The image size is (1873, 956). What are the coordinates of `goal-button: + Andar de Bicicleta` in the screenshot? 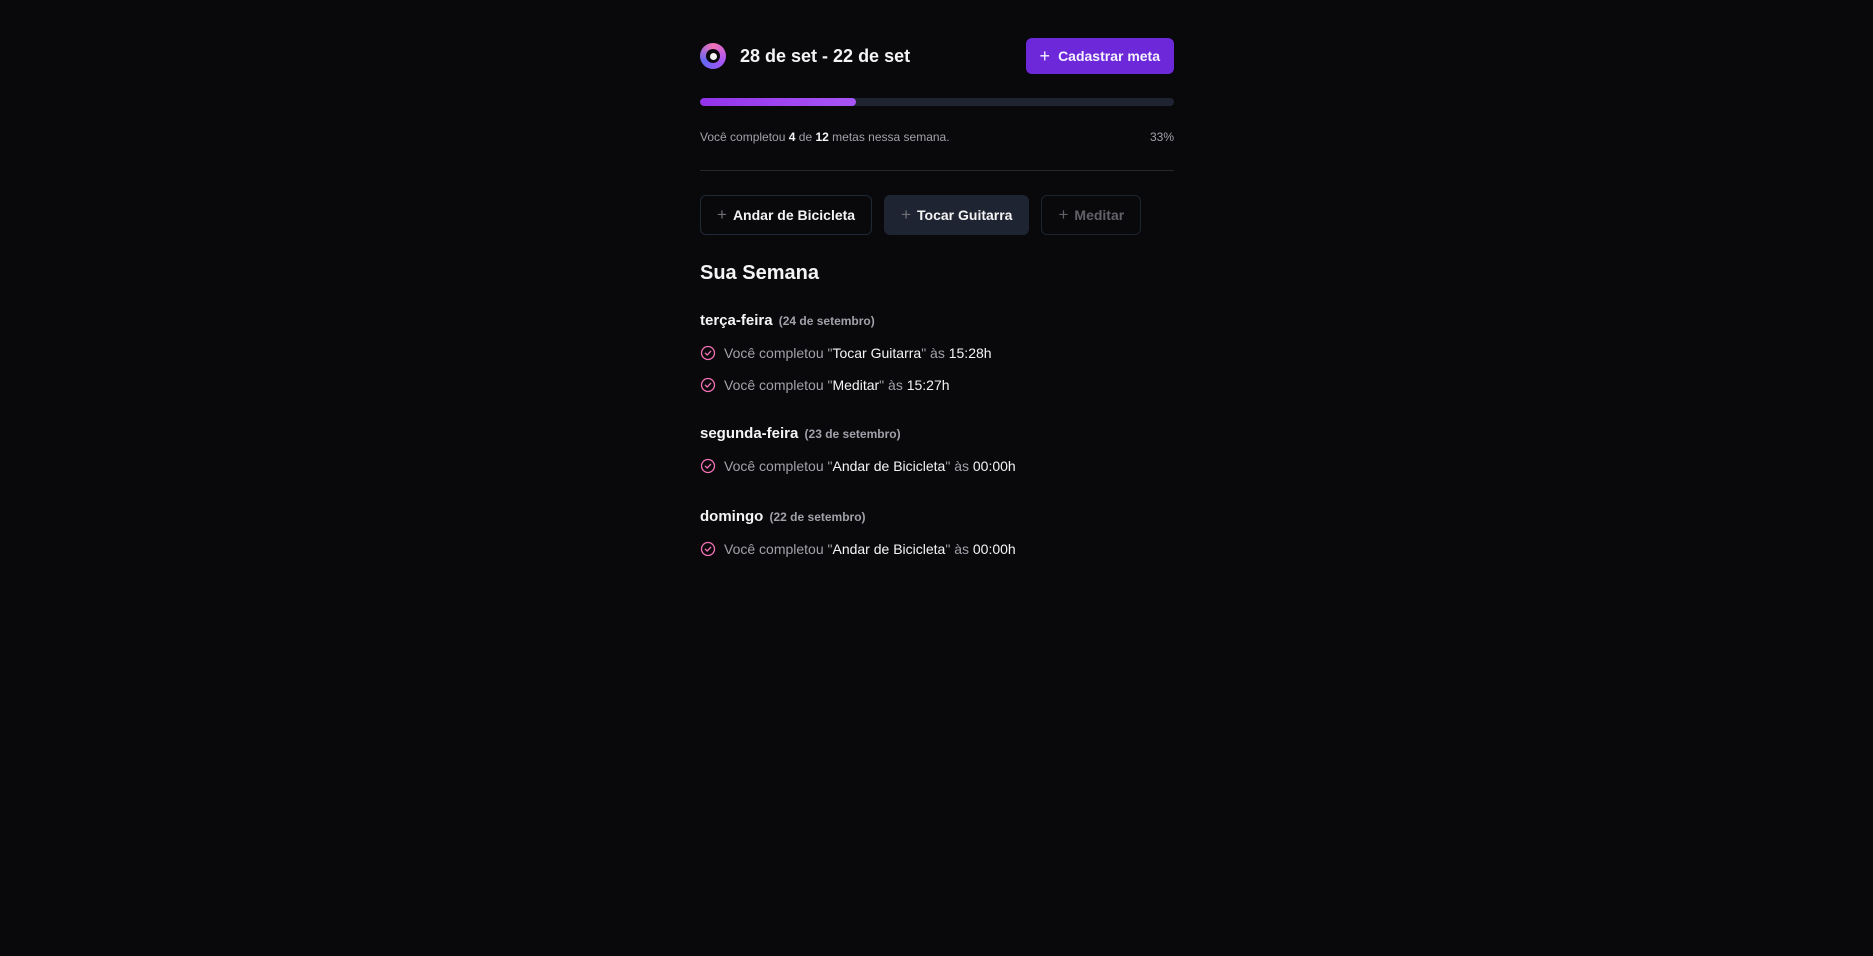 It's located at (786, 215).